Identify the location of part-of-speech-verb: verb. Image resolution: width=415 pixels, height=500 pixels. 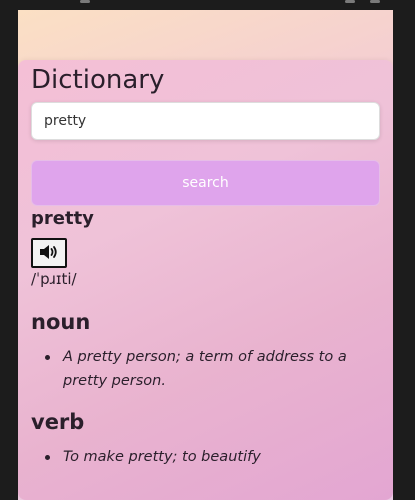
(58, 422).